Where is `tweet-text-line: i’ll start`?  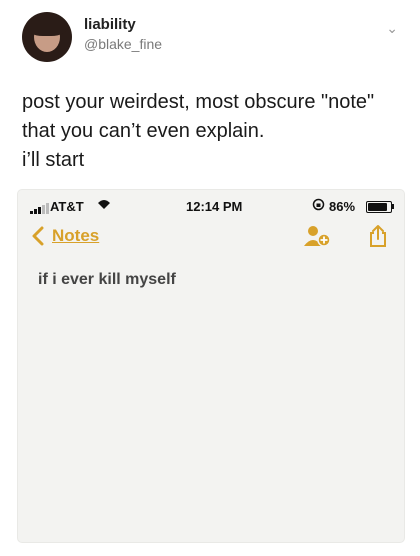
tweet-text-line: i’ll start is located at coordinates (53, 160).